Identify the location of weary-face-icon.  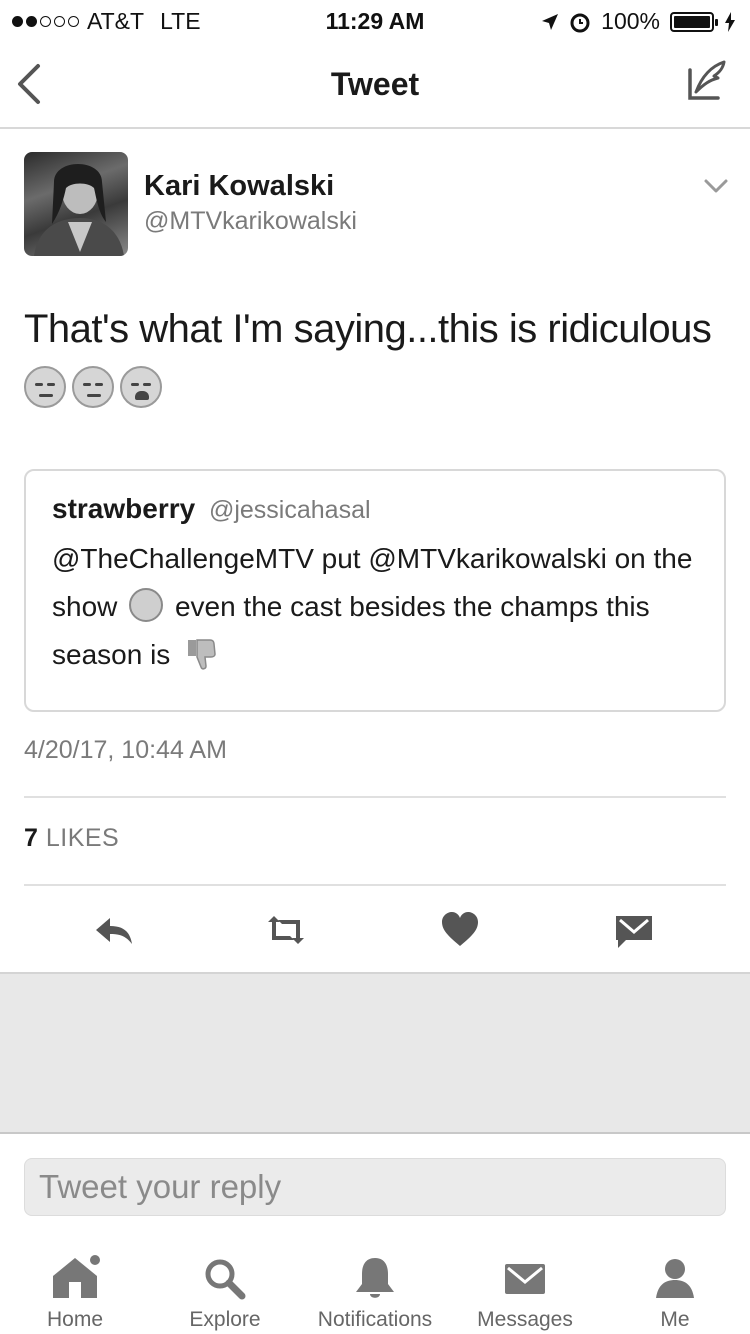
(141, 387).